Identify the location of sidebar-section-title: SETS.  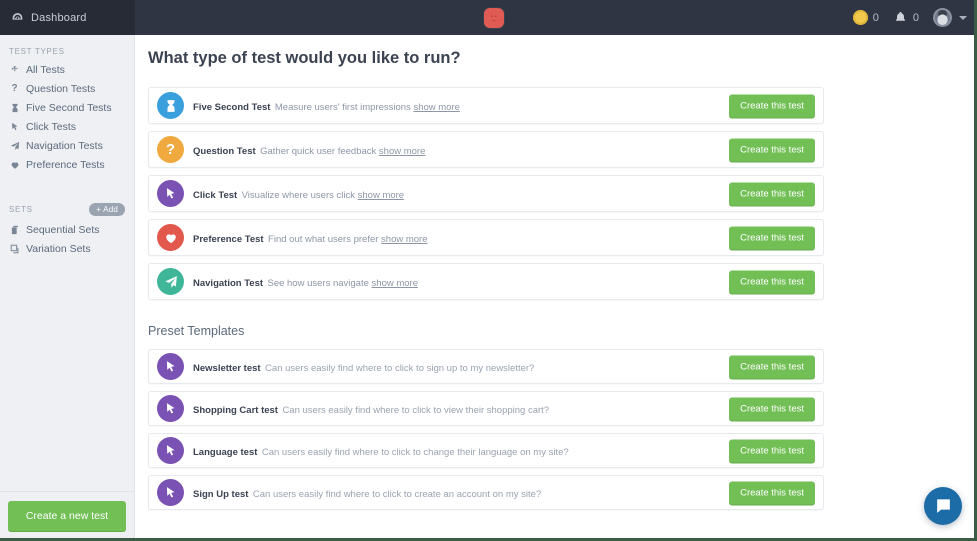
(21, 209).